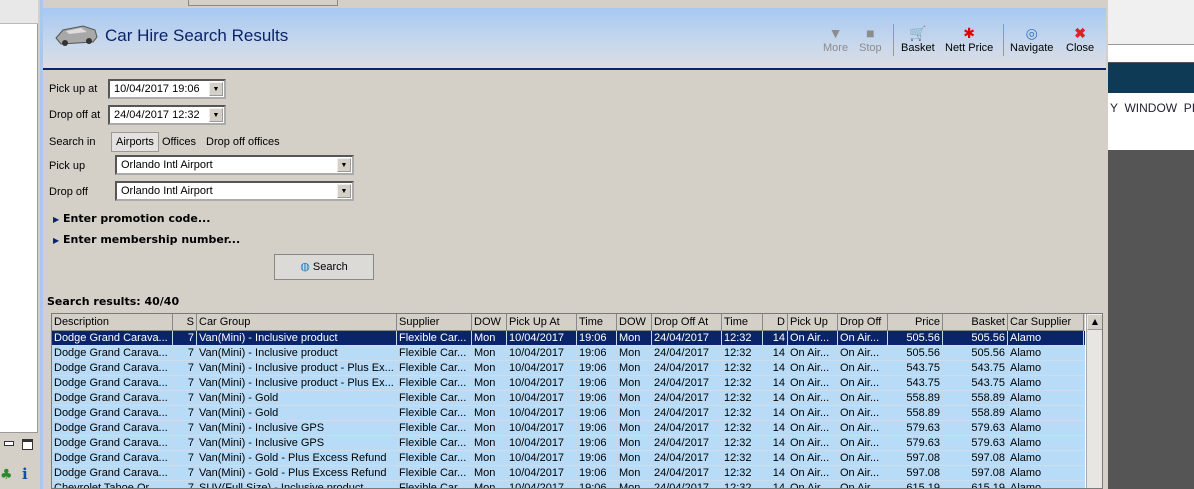 The width and height of the screenshot is (1194, 489). What do you see at coordinates (297, 458) in the screenshot?
I see `cell-car-group: Van(Mini) - Gold - Plus Excess Refund` at bounding box center [297, 458].